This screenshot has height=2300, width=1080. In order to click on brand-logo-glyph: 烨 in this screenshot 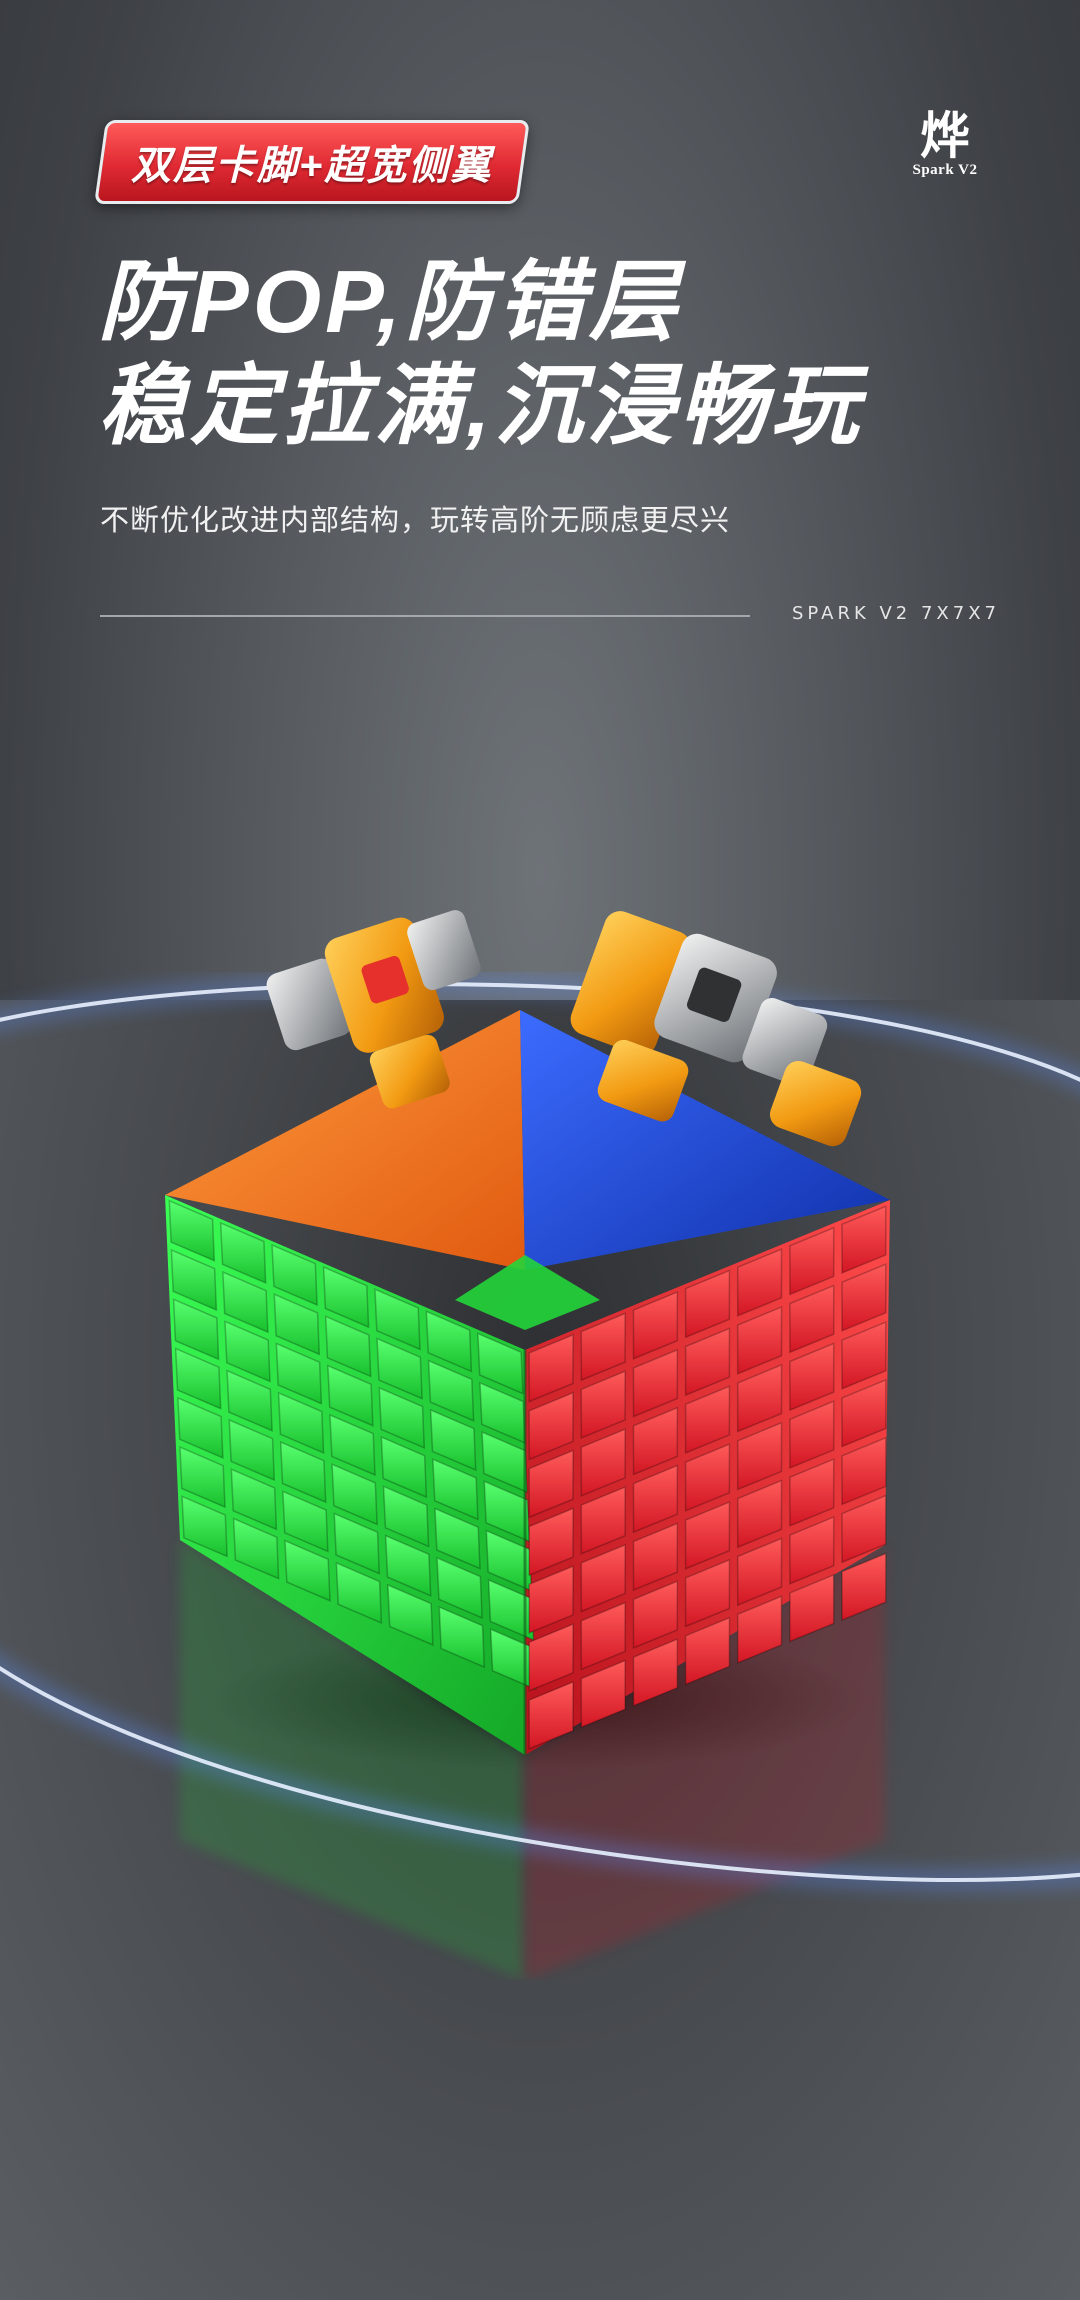, I will do `click(945, 135)`.